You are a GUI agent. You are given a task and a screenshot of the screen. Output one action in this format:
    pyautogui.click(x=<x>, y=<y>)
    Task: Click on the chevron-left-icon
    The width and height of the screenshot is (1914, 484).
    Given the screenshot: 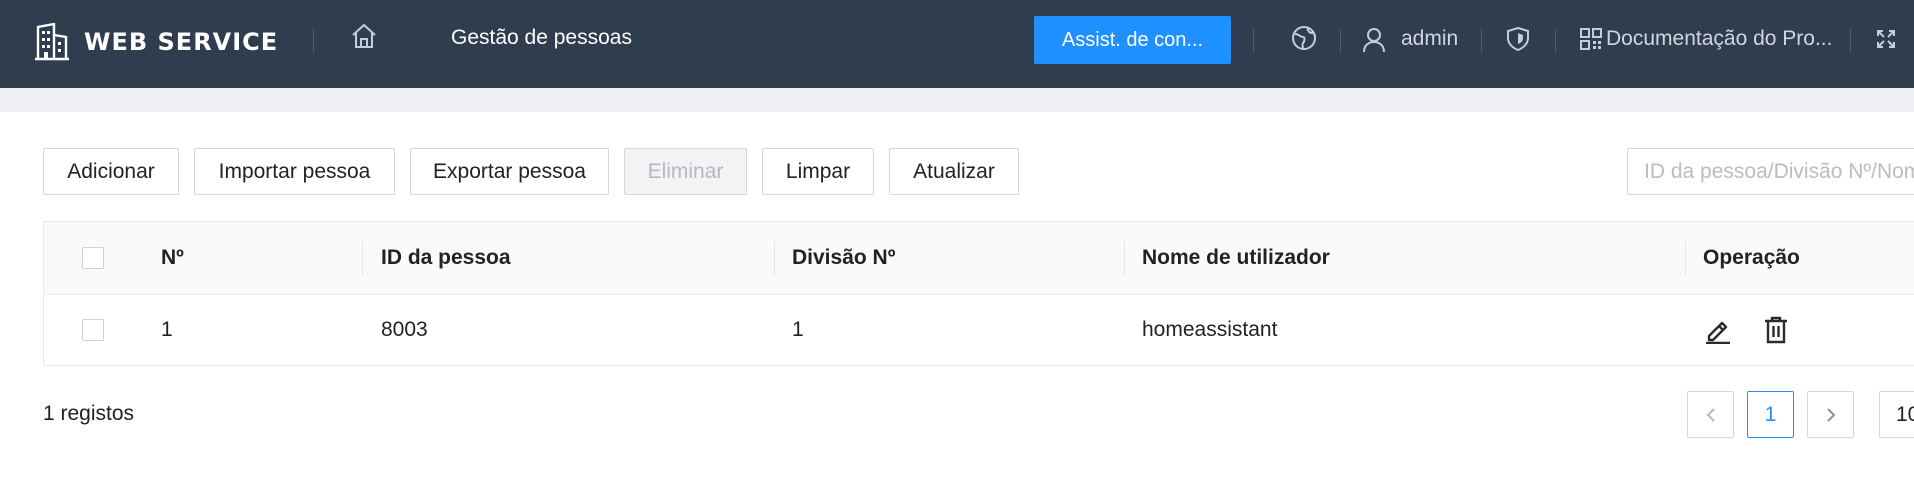 What is the action you would take?
    pyautogui.click(x=1710, y=414)
    